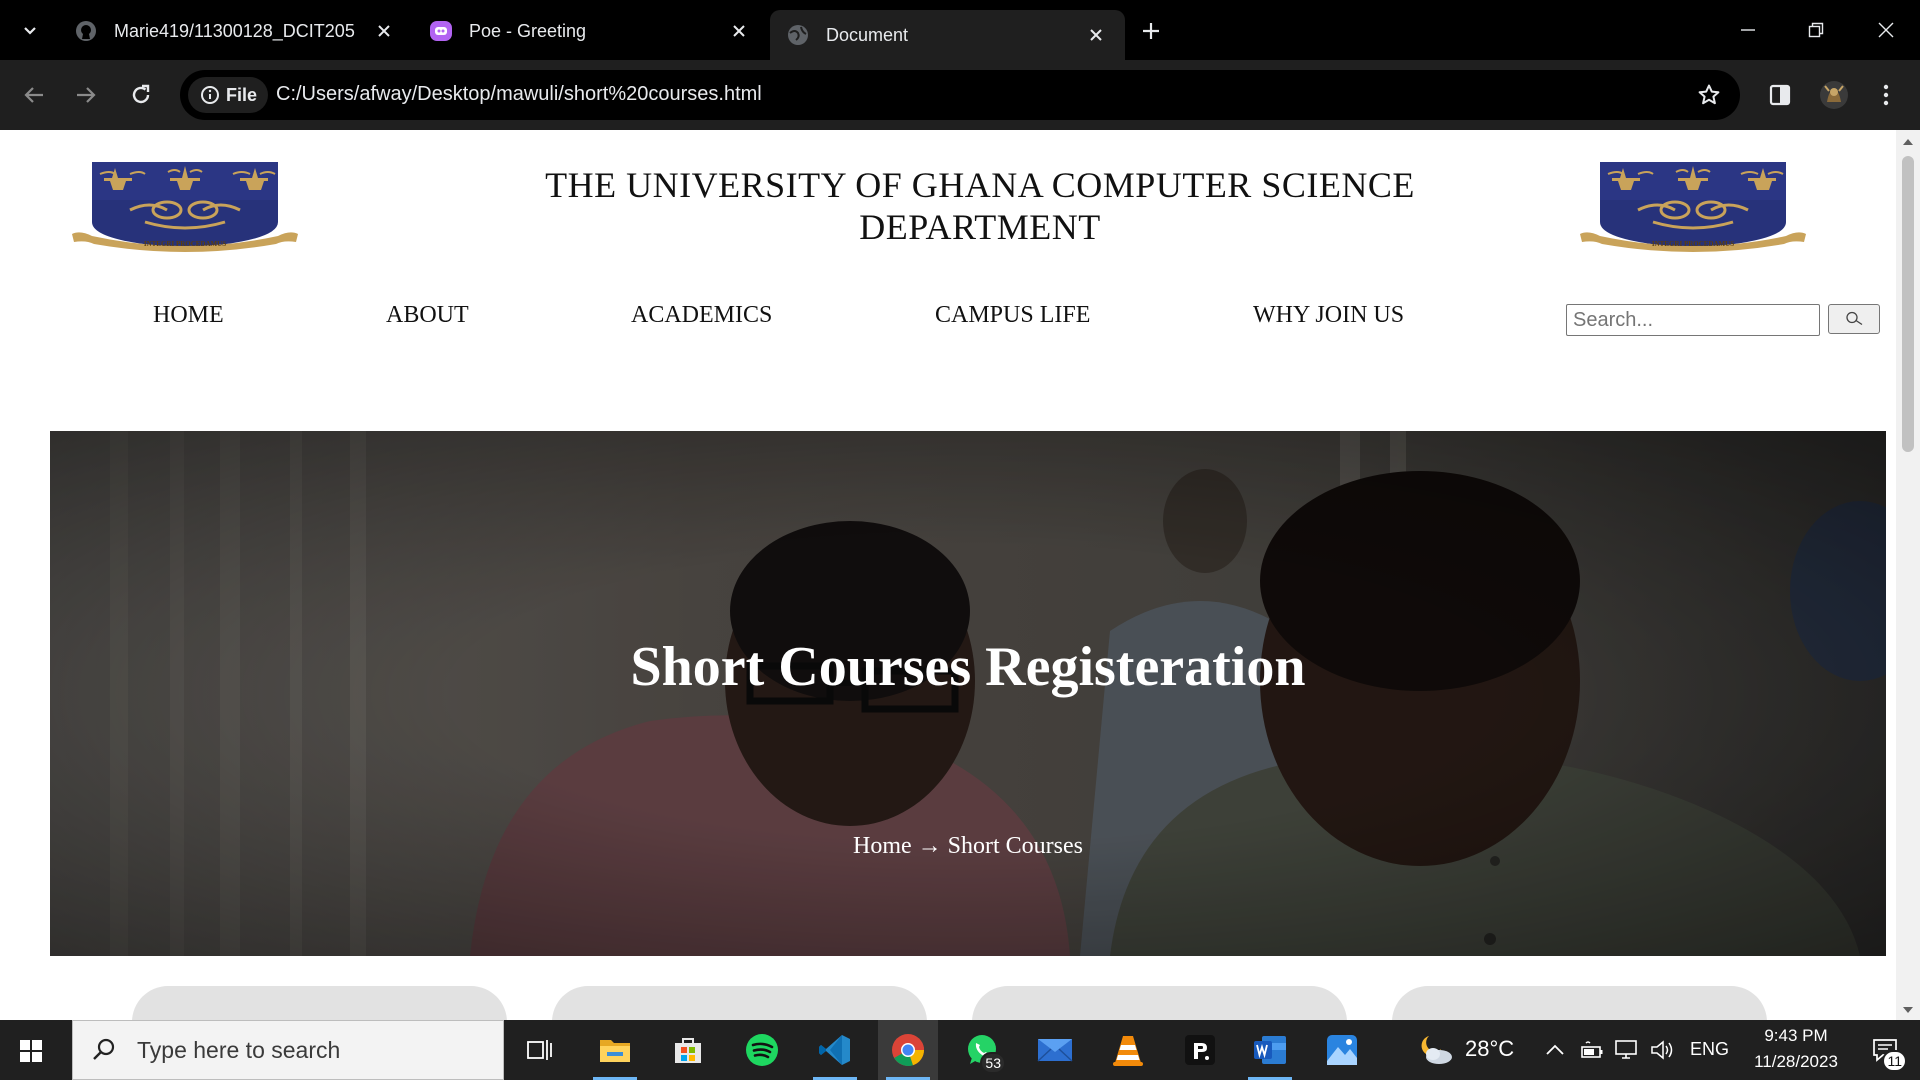 Image resolution: width=1920 pixels, height=1080 pixels. I want to click on photos-icon, so click(1342, 1050).